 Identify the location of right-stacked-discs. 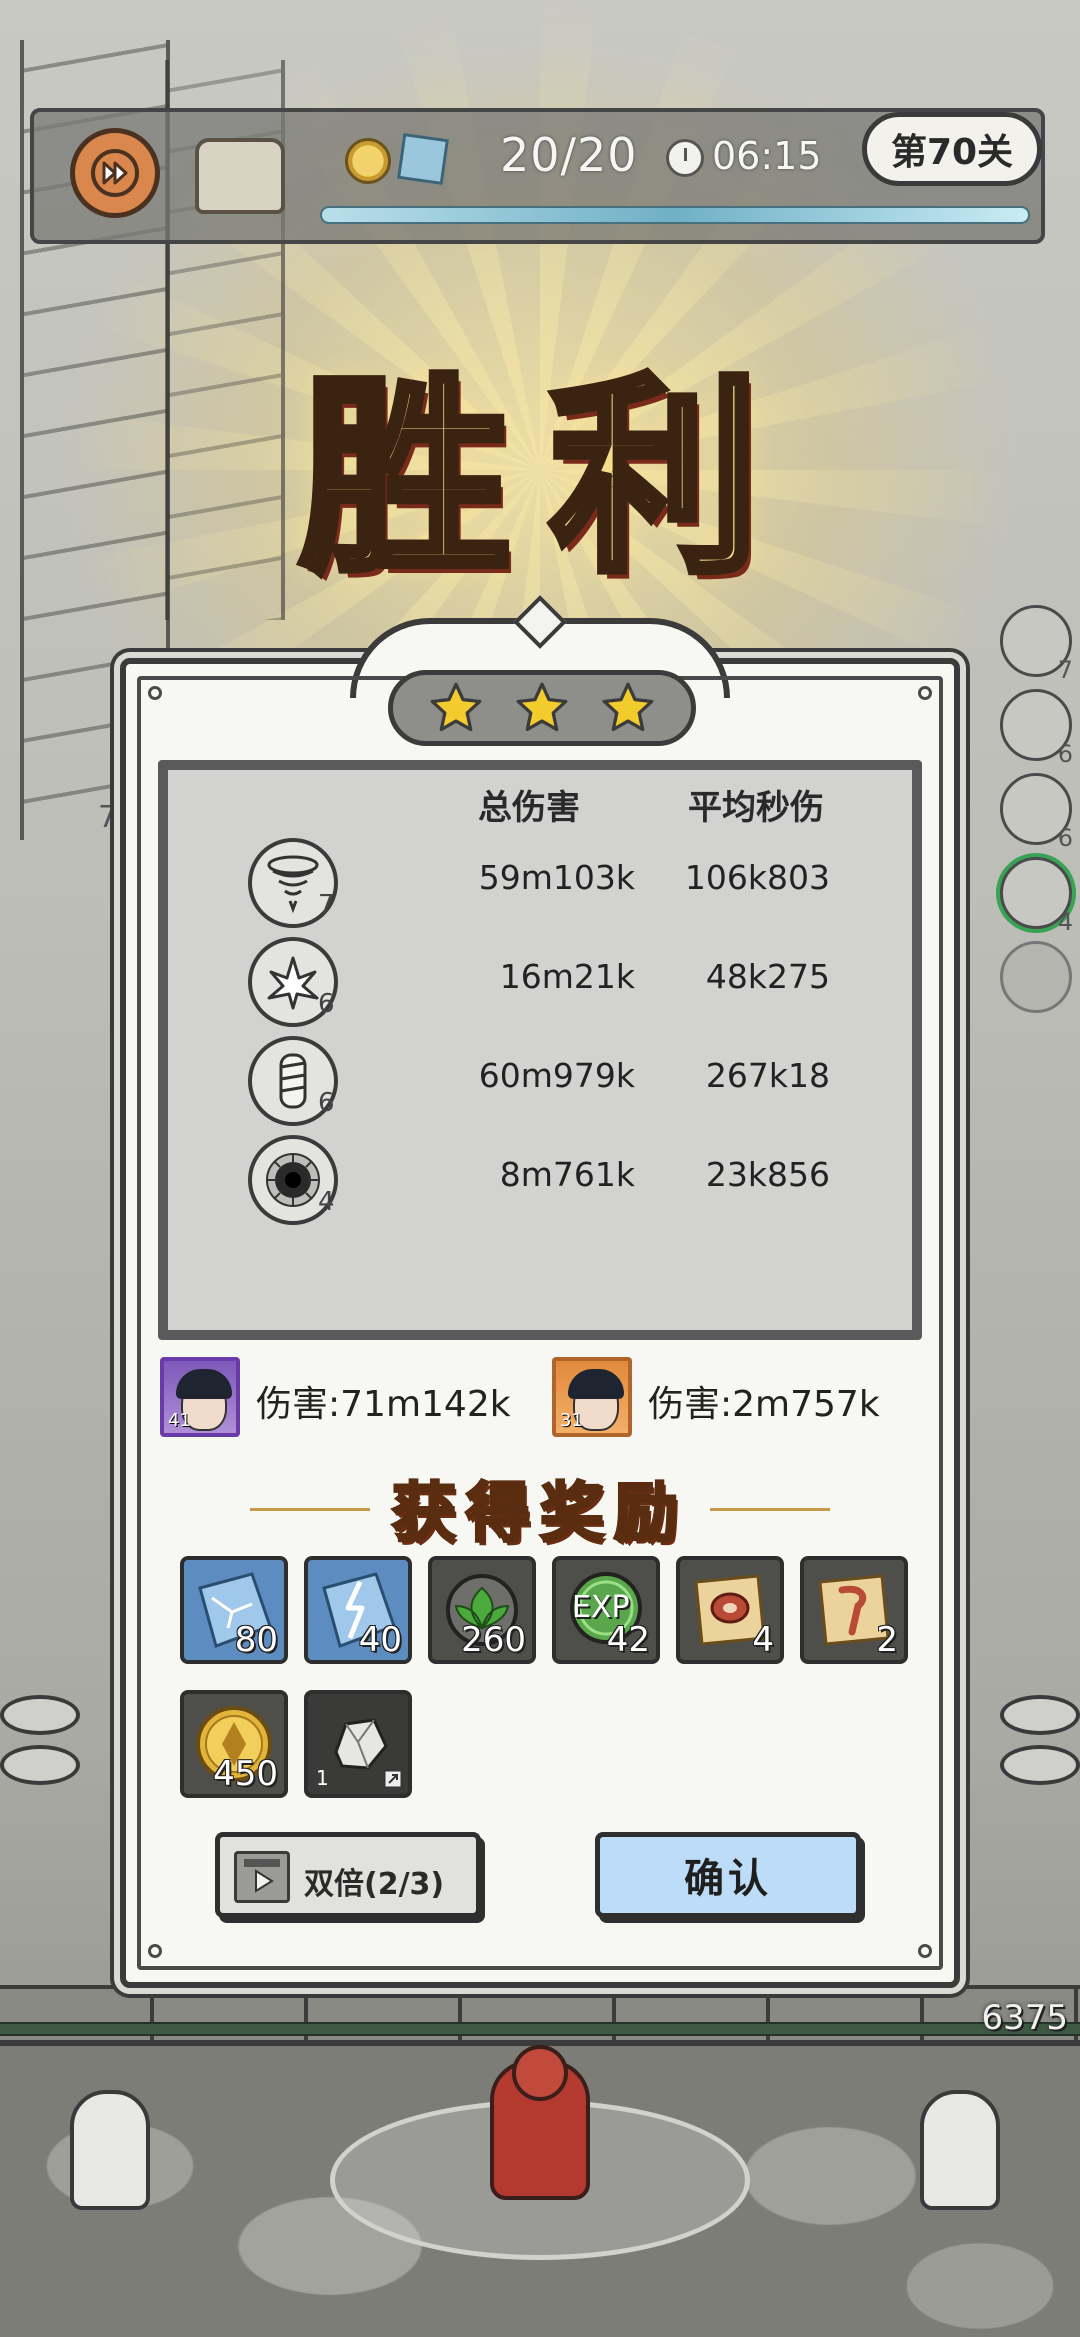
(1040, 1745).